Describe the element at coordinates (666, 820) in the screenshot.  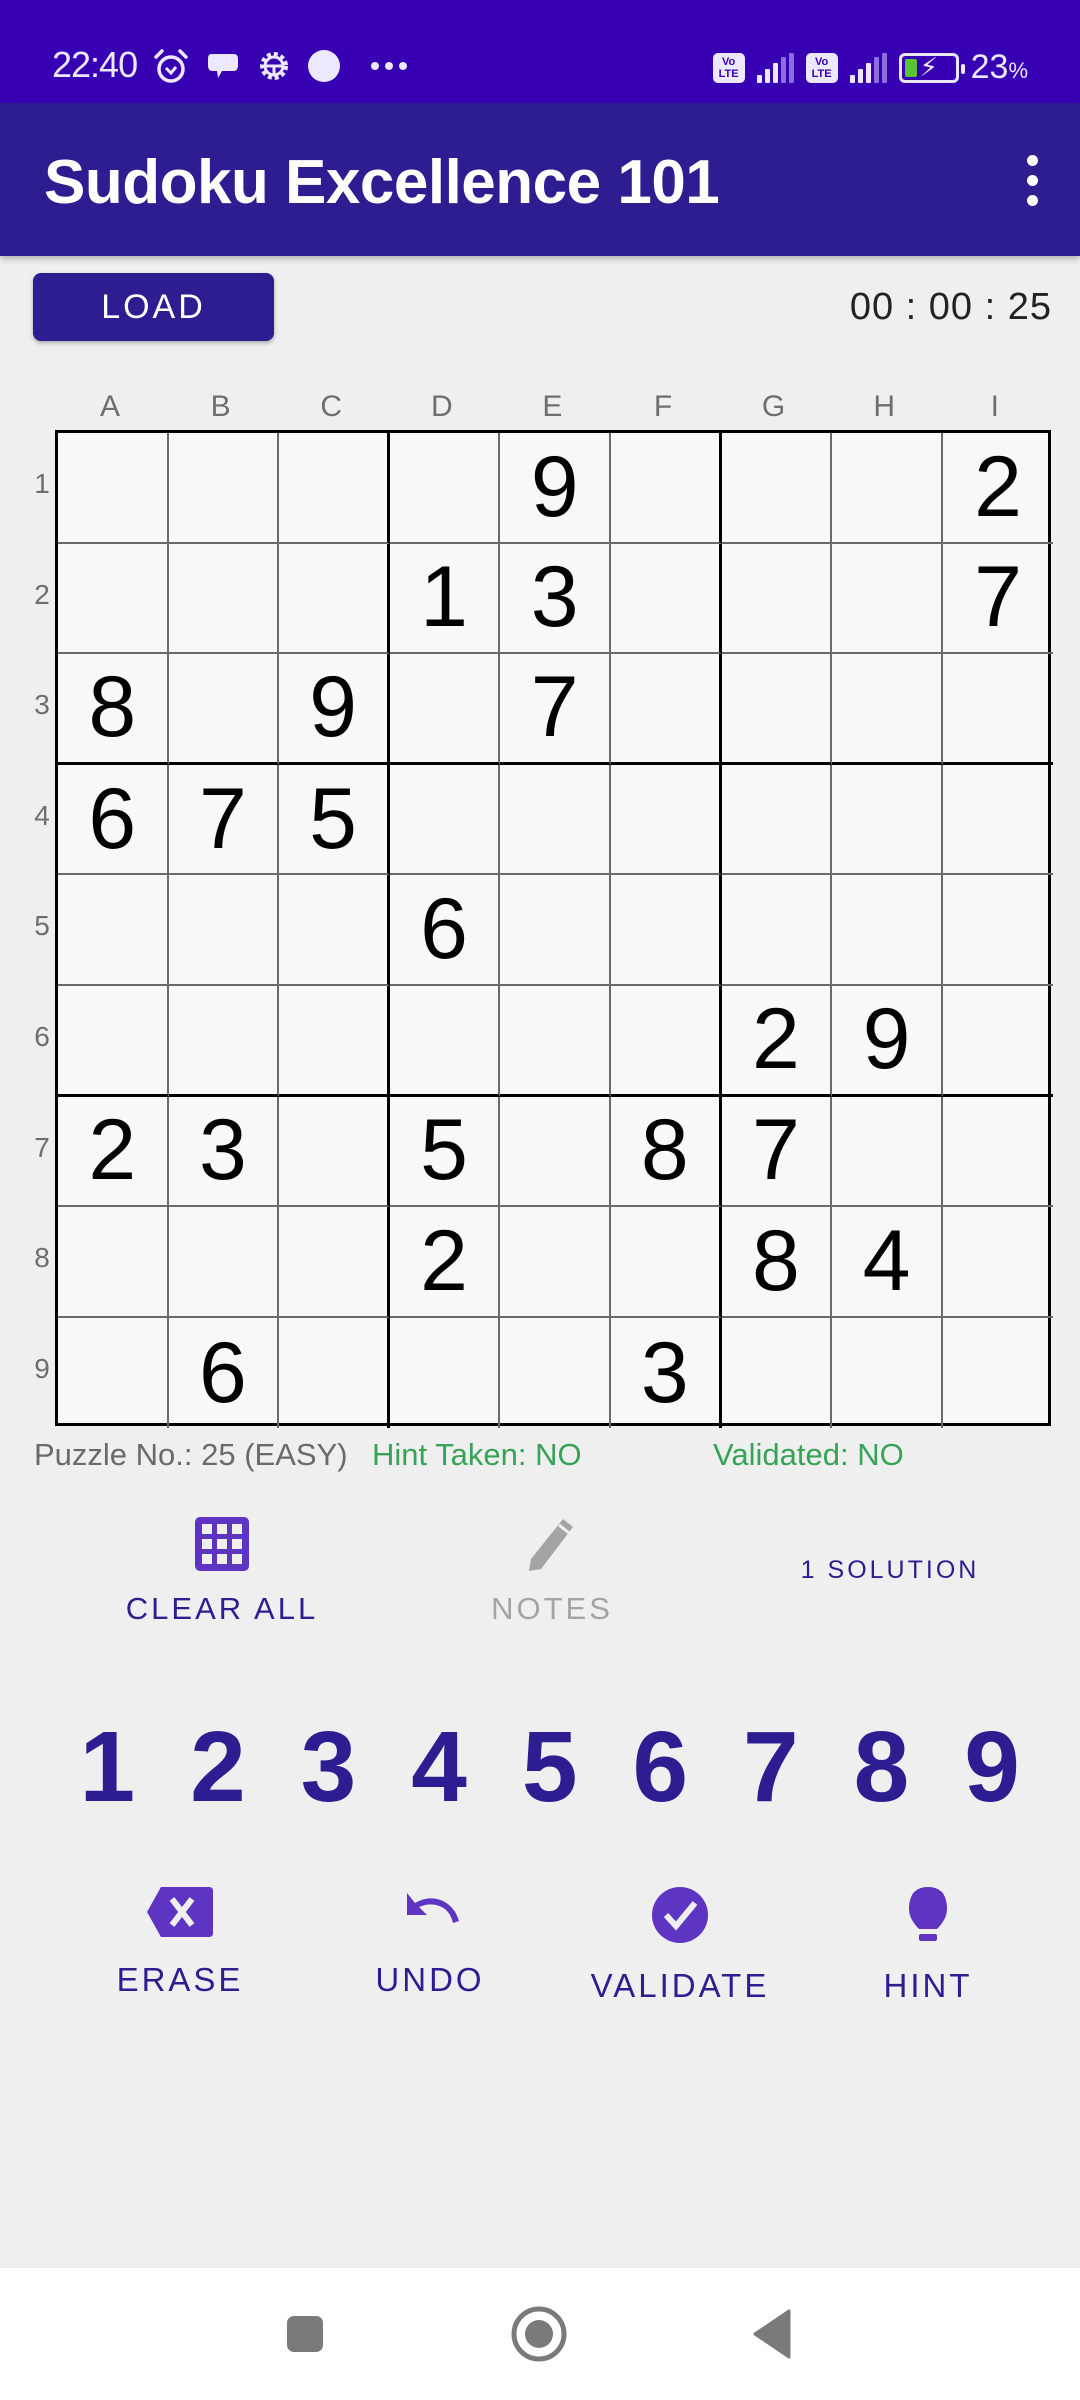
I see `grid-cell-f4` at that location.